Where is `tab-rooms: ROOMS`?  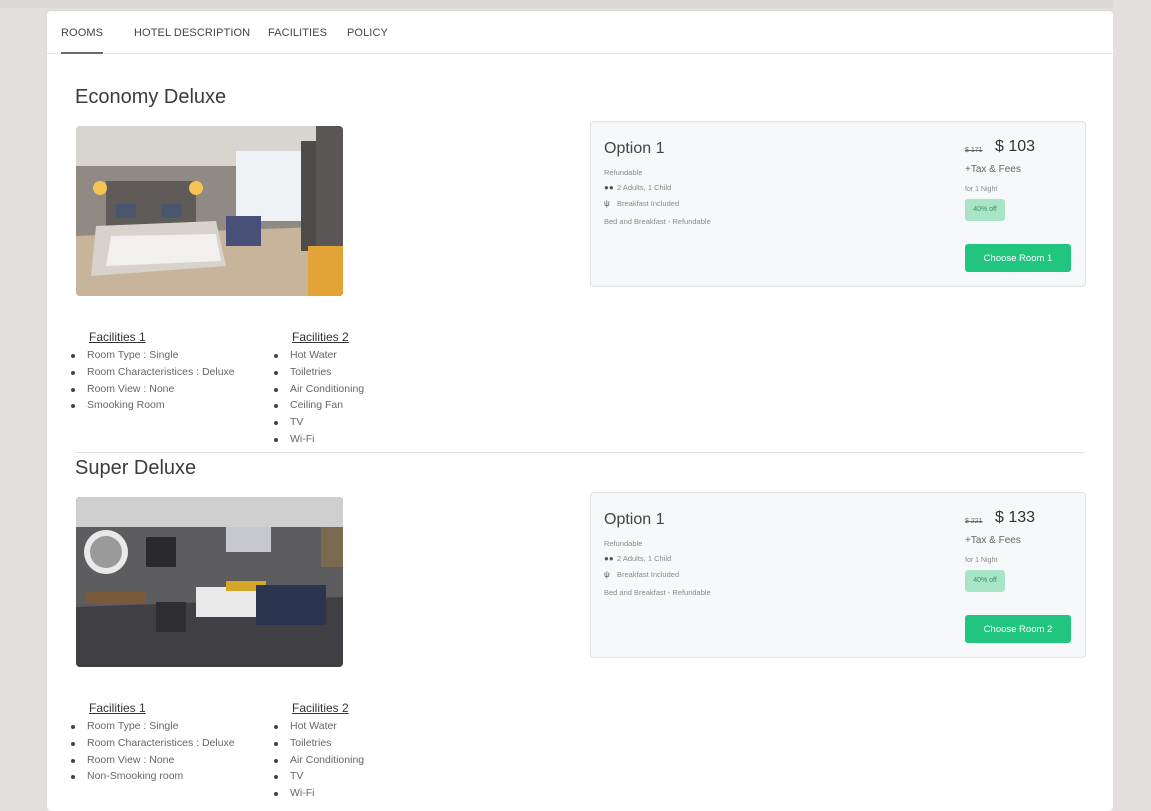
tab-rooms: ROOMS is located at coordinates (82, 32).